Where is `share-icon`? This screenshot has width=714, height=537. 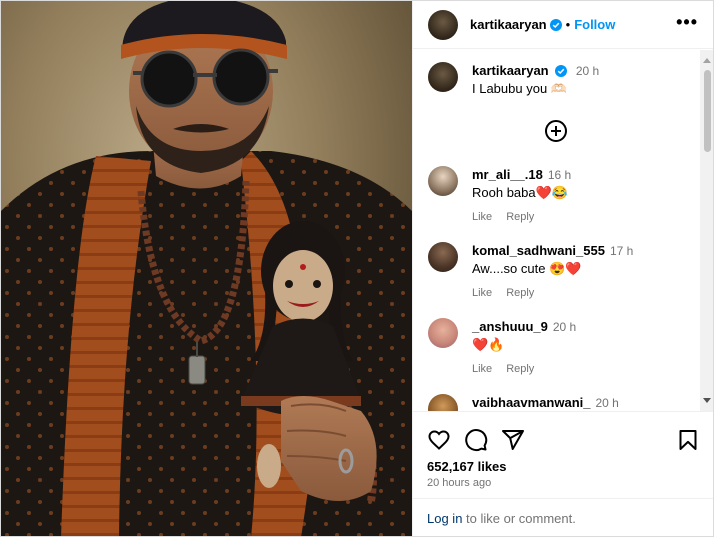 share-icon is located at coordinates (513, 440).